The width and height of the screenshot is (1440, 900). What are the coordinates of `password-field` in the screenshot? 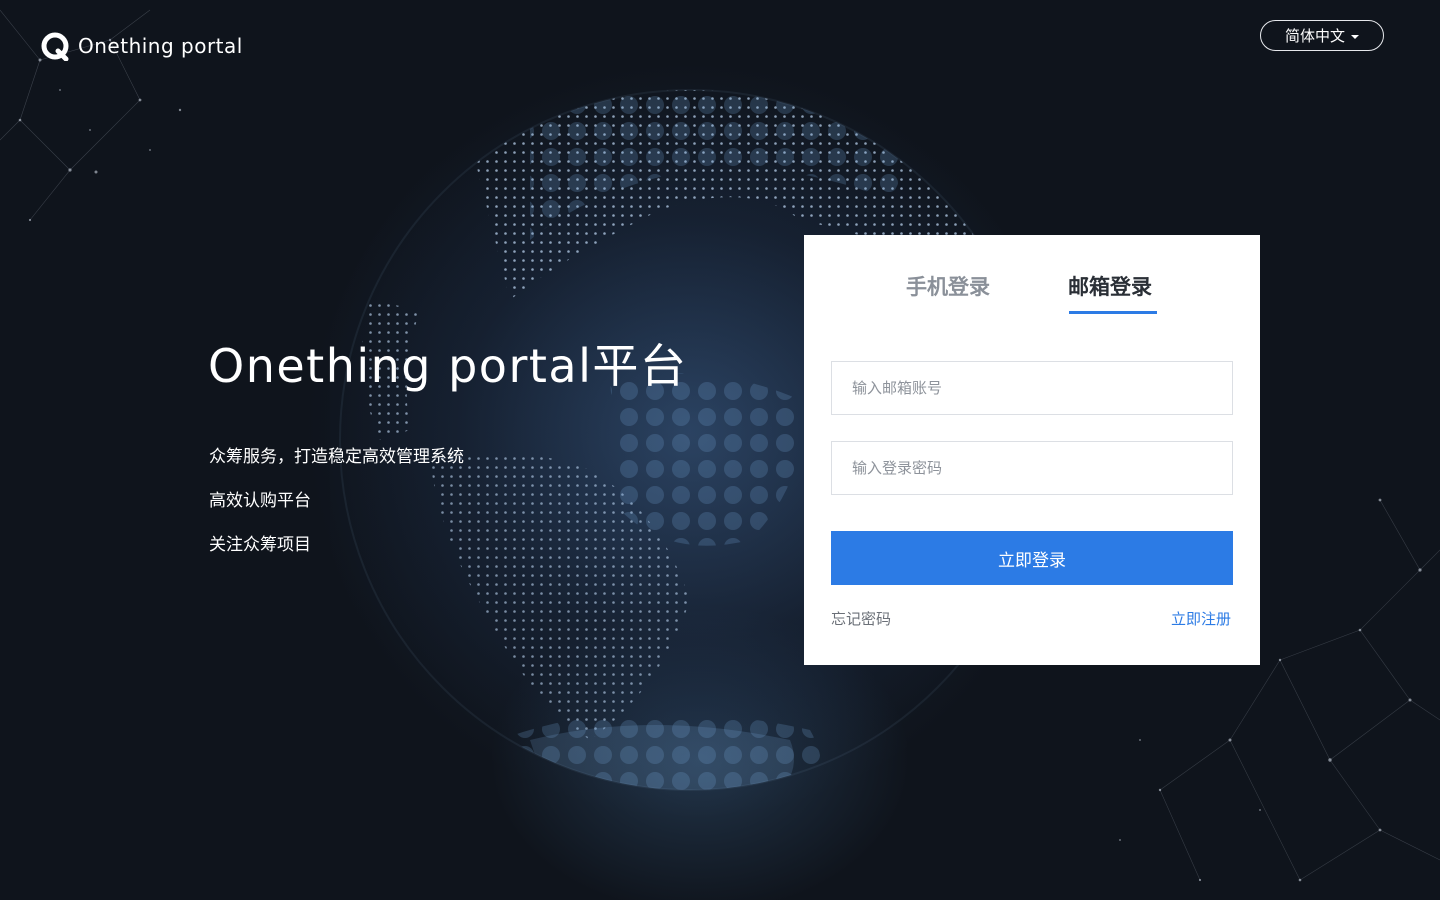 It's located at (1032, 468).